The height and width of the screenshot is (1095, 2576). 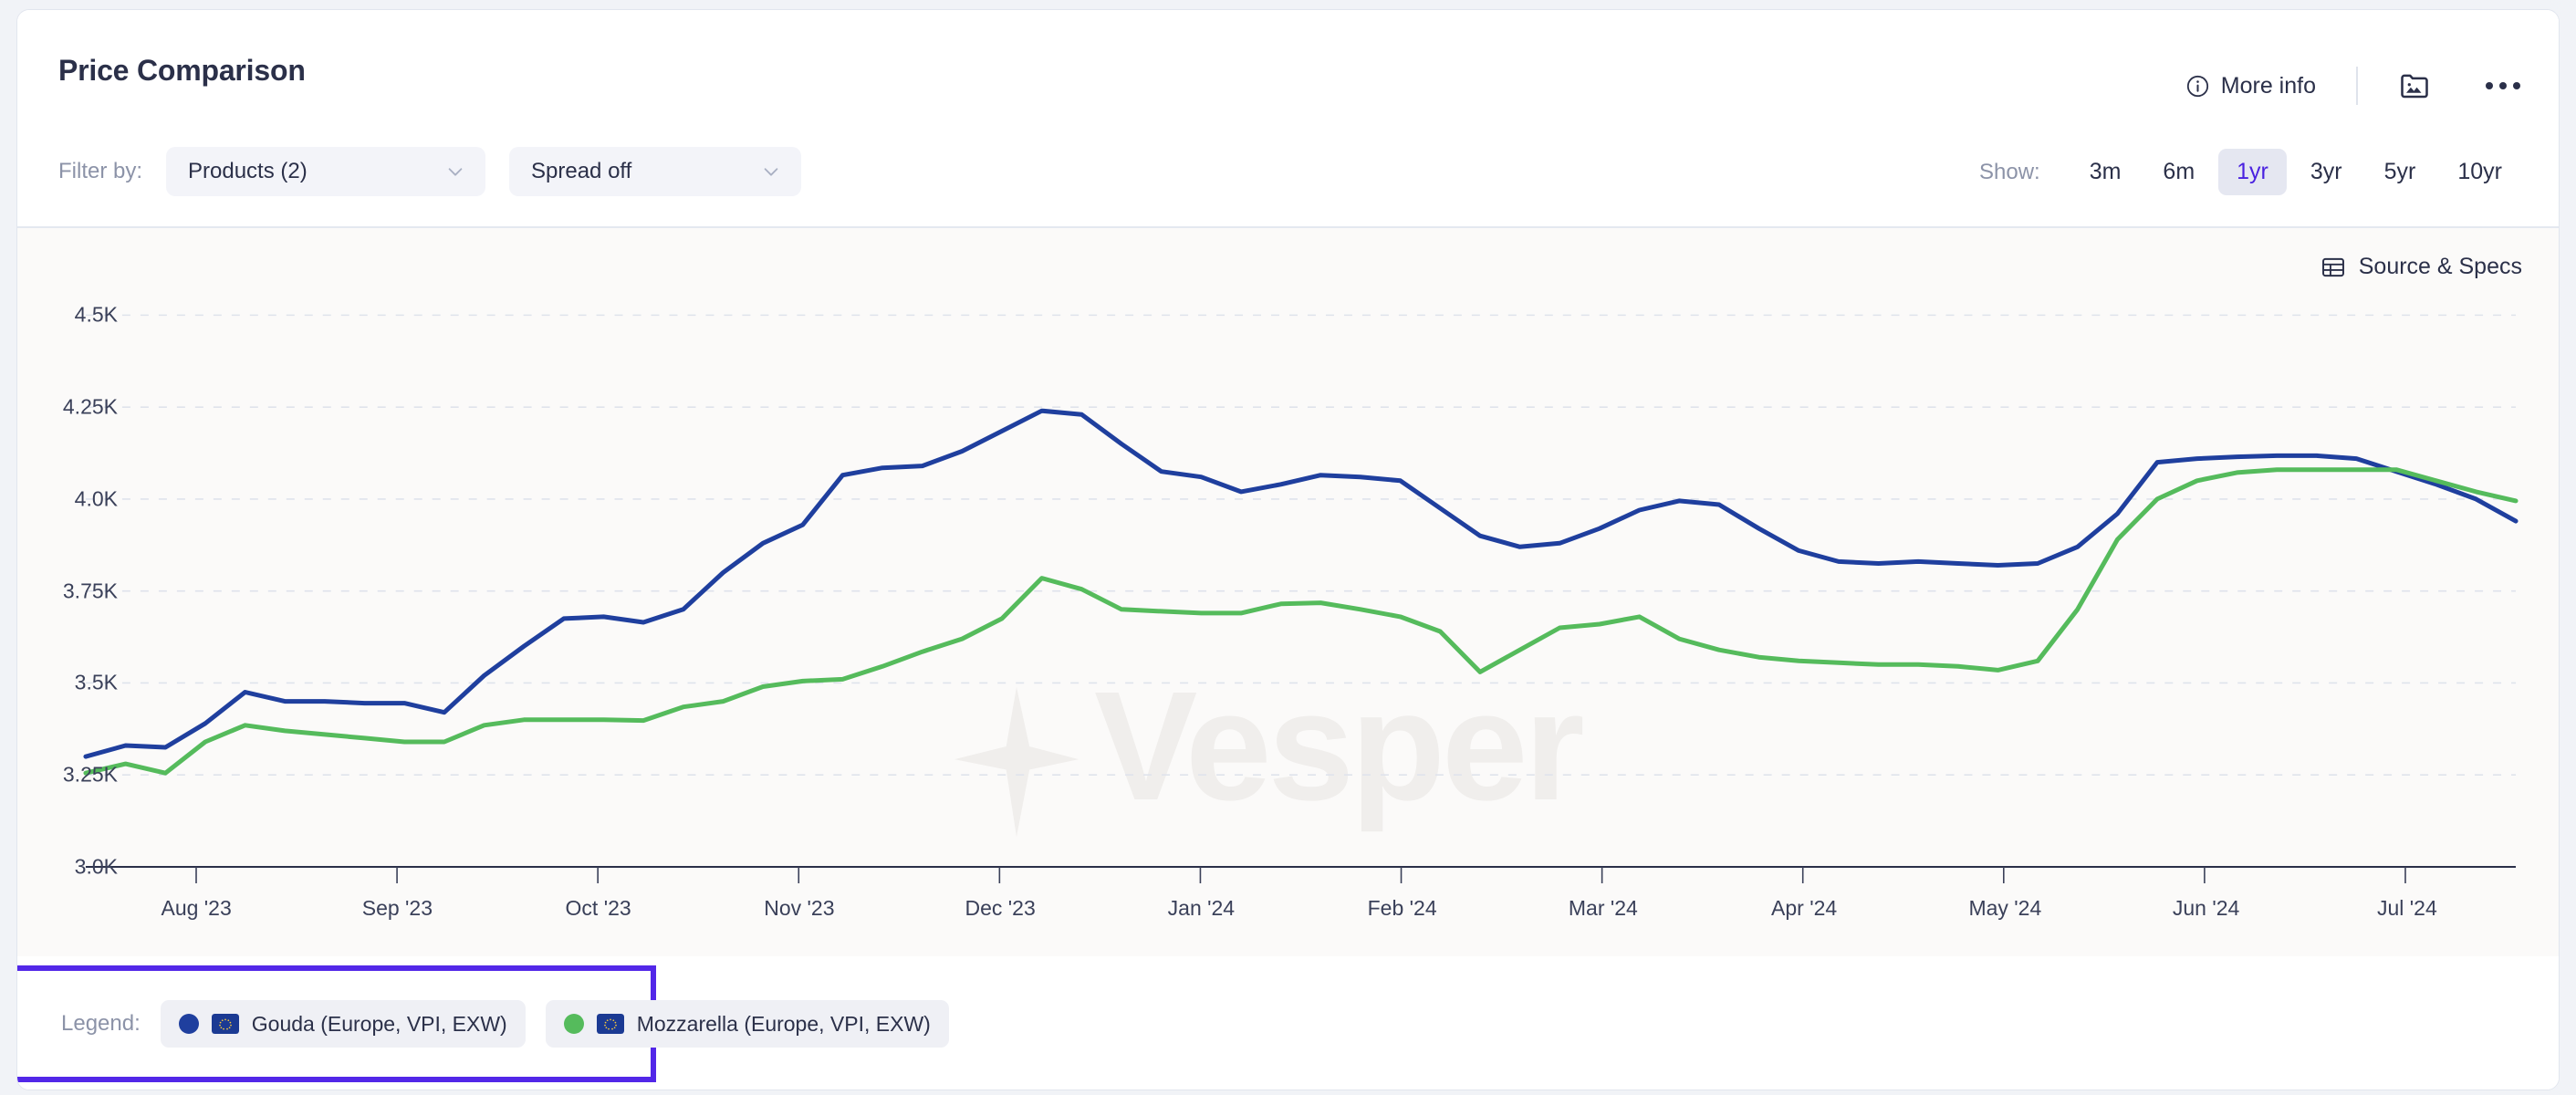 I want to click on spread-filter-value: Spread off, so click(x=581, y=171).